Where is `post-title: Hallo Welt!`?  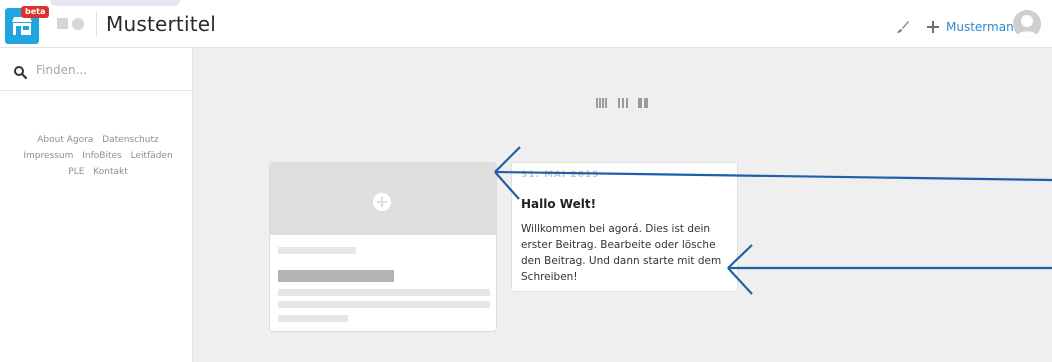
post-title: Hallo Welt! is located at coordinates (558, 204).